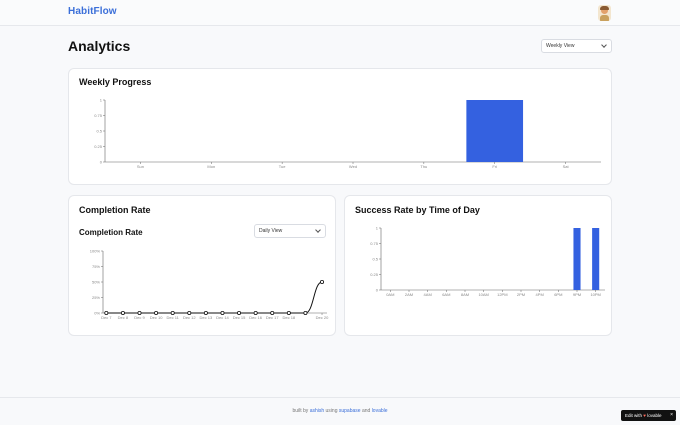 This screenshot has width=680, height=425. Describe the element at coordinates (604, 8) in the screenshot. I see `avatar-hair` at that location.